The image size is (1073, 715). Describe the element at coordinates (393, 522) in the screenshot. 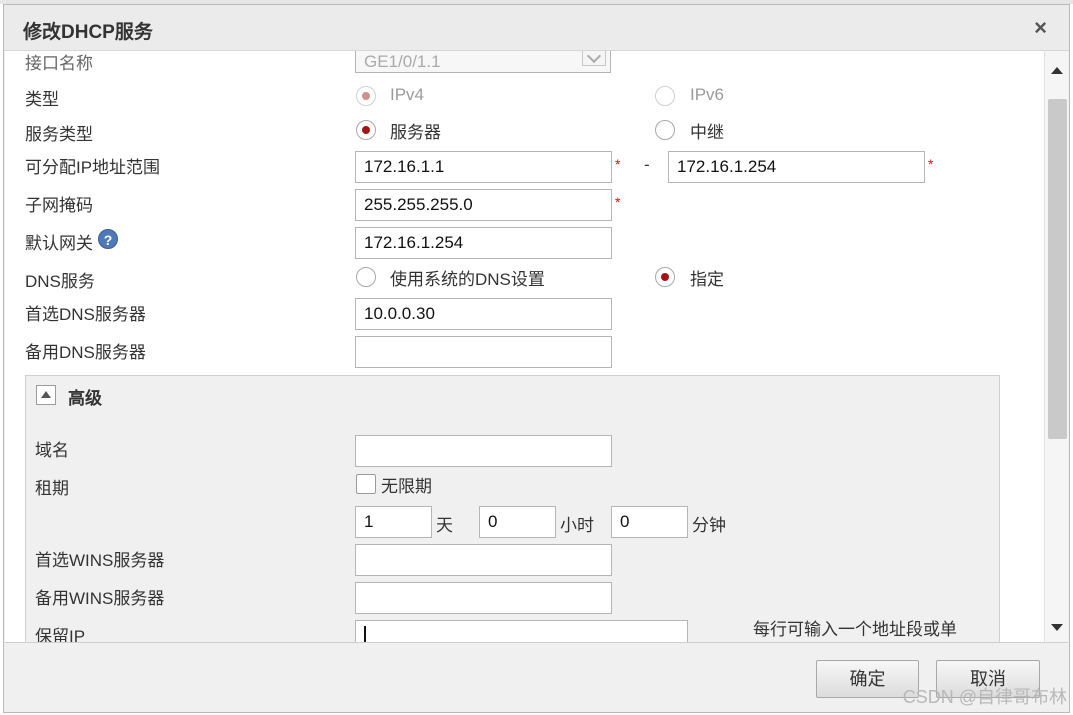

I see `lease-days-input` at that location.